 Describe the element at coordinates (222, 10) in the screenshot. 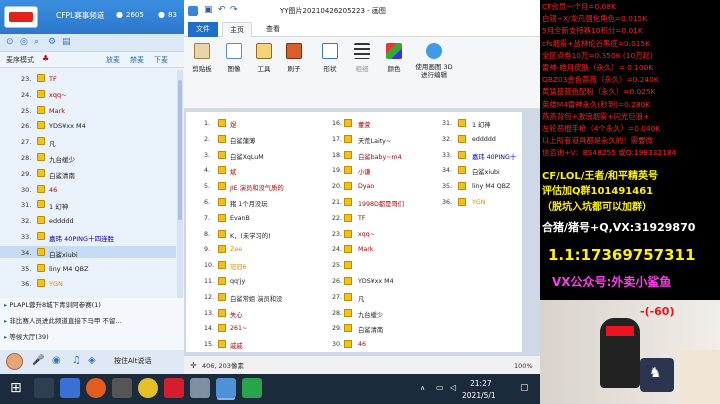

I see `undo-icon: ↶` at that location.